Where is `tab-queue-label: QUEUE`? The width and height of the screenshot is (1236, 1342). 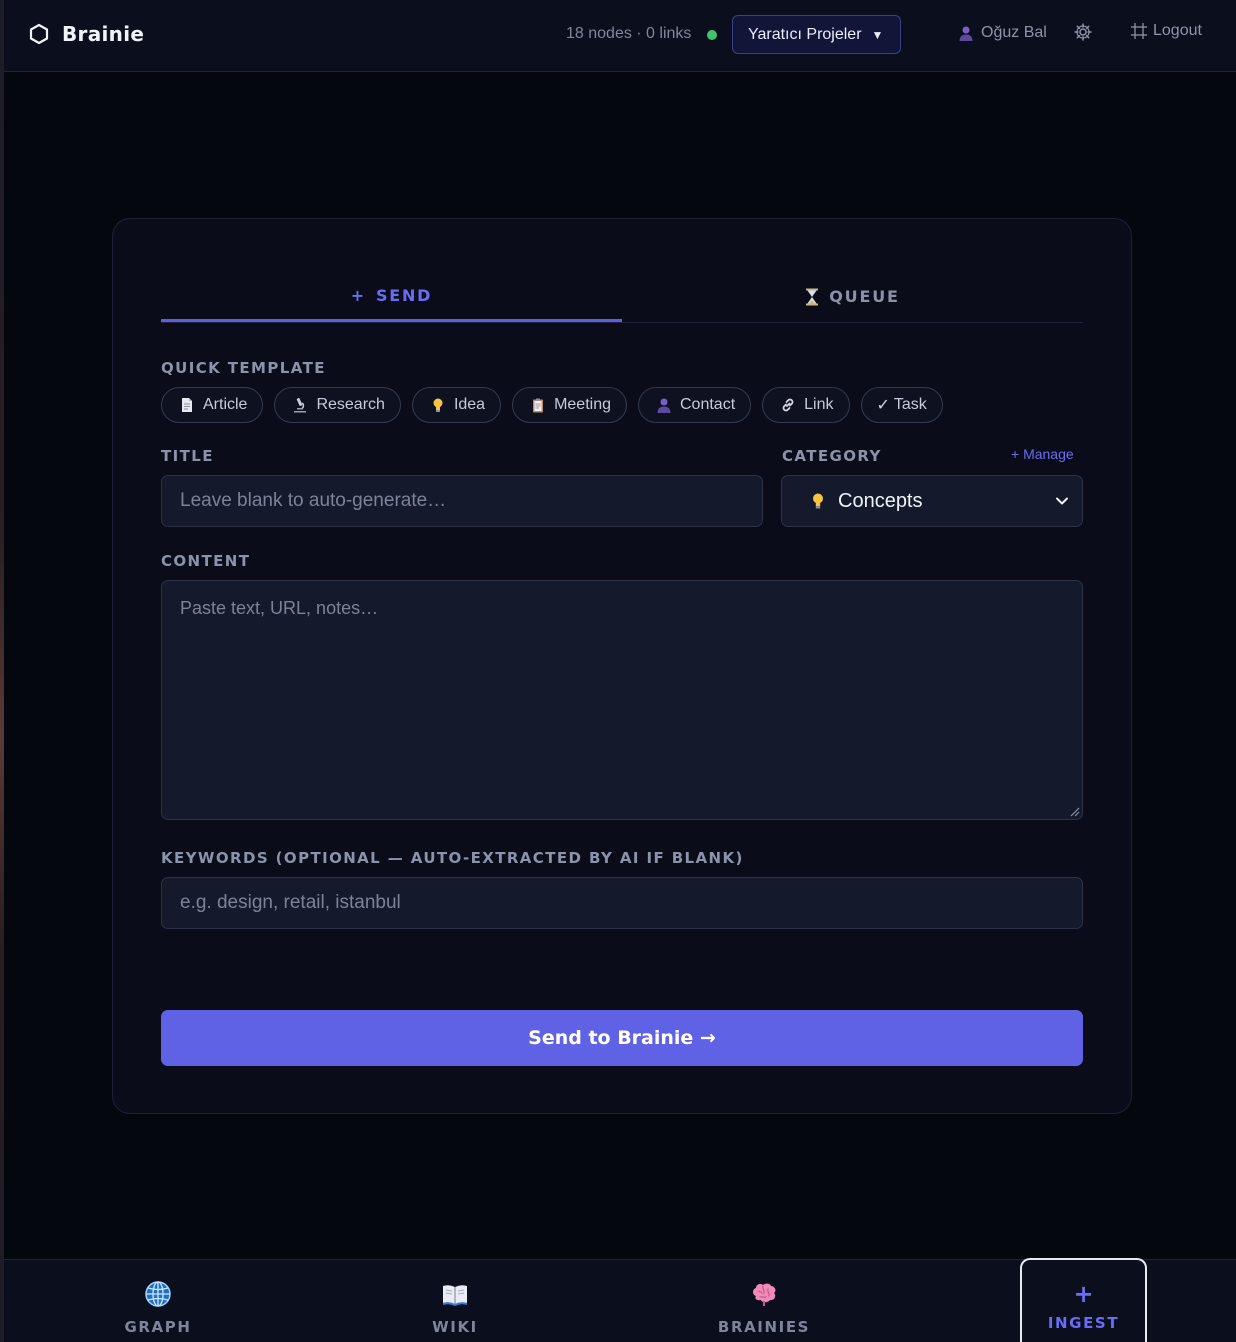
tab-queue-label: QUEUE is located at coordinates (864, 296).